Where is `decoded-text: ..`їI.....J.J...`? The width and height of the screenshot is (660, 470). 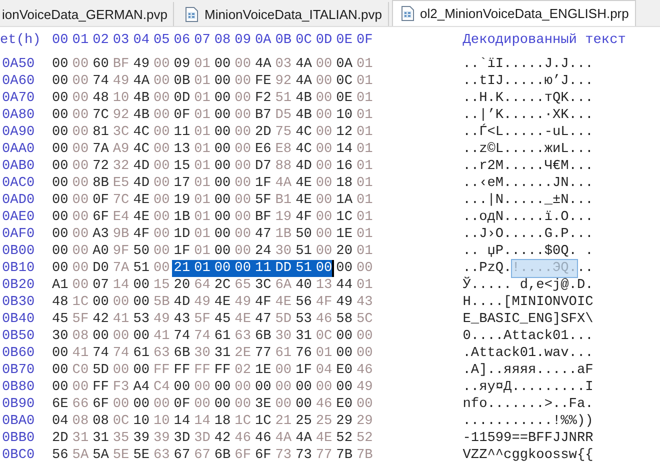
decoded-text: ..`їI.....J.J... is located at coordinates (528, 64).